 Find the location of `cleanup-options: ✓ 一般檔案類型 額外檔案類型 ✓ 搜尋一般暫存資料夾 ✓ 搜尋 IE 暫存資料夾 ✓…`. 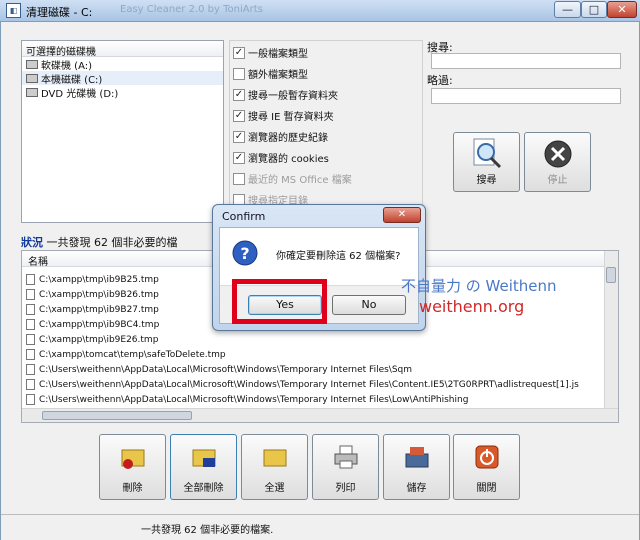

cleanup-options: ✓ 一般檔案類型 額外檔案類型 ✓ 搜尋一般暫存資料夾 ✓ 搜尋 IE 暫存資料夾 ✓… is located at coordinates (326, 131).